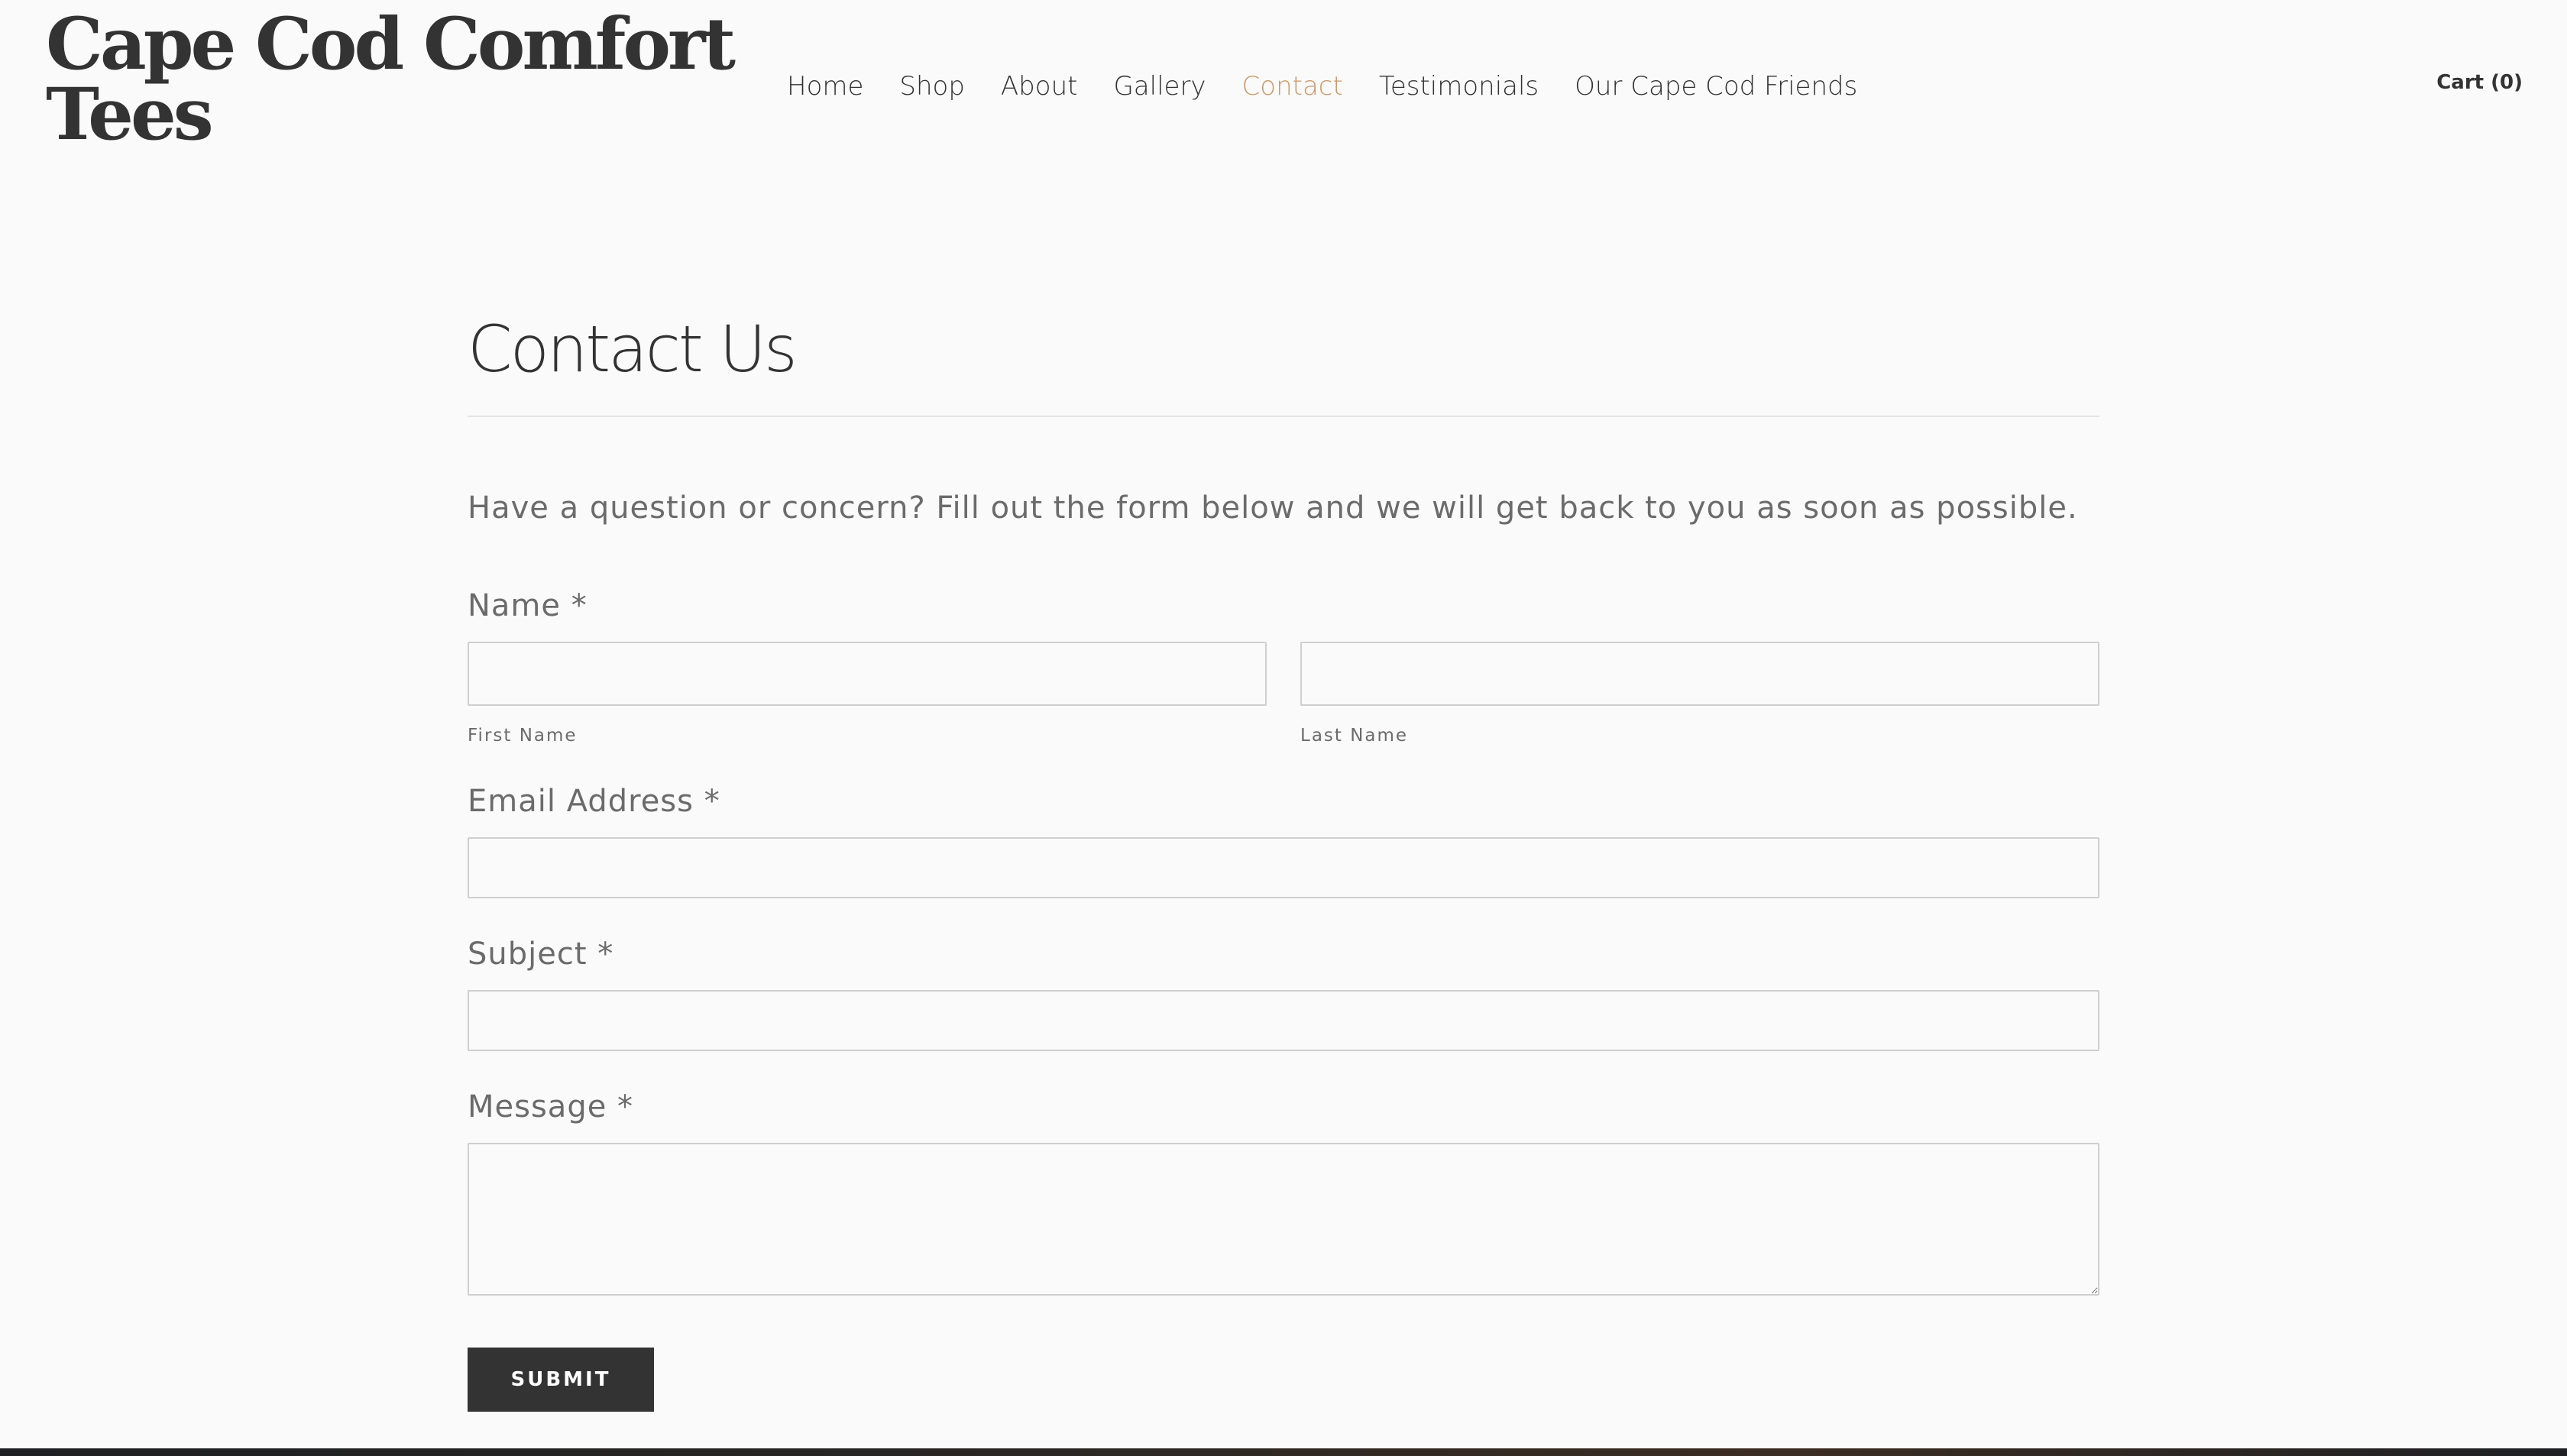 The width and height of the screenshot is (2567, 1456). Describe the element at coordinates (1283, 1219) in the screenshot. I see `message-textarea` at that location.